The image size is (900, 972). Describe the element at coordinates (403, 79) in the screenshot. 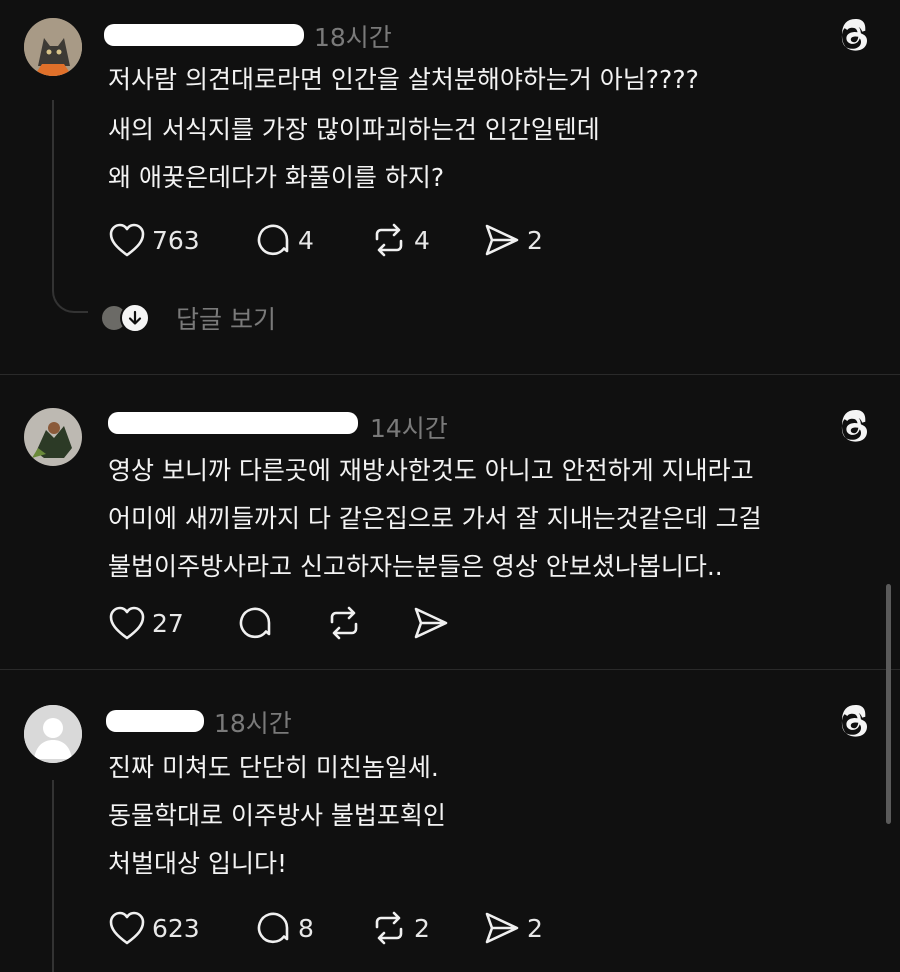

I see `comment-text-line: 저사람 의견대로라면 인간을 살처분해야하는거 아님????` at that location.